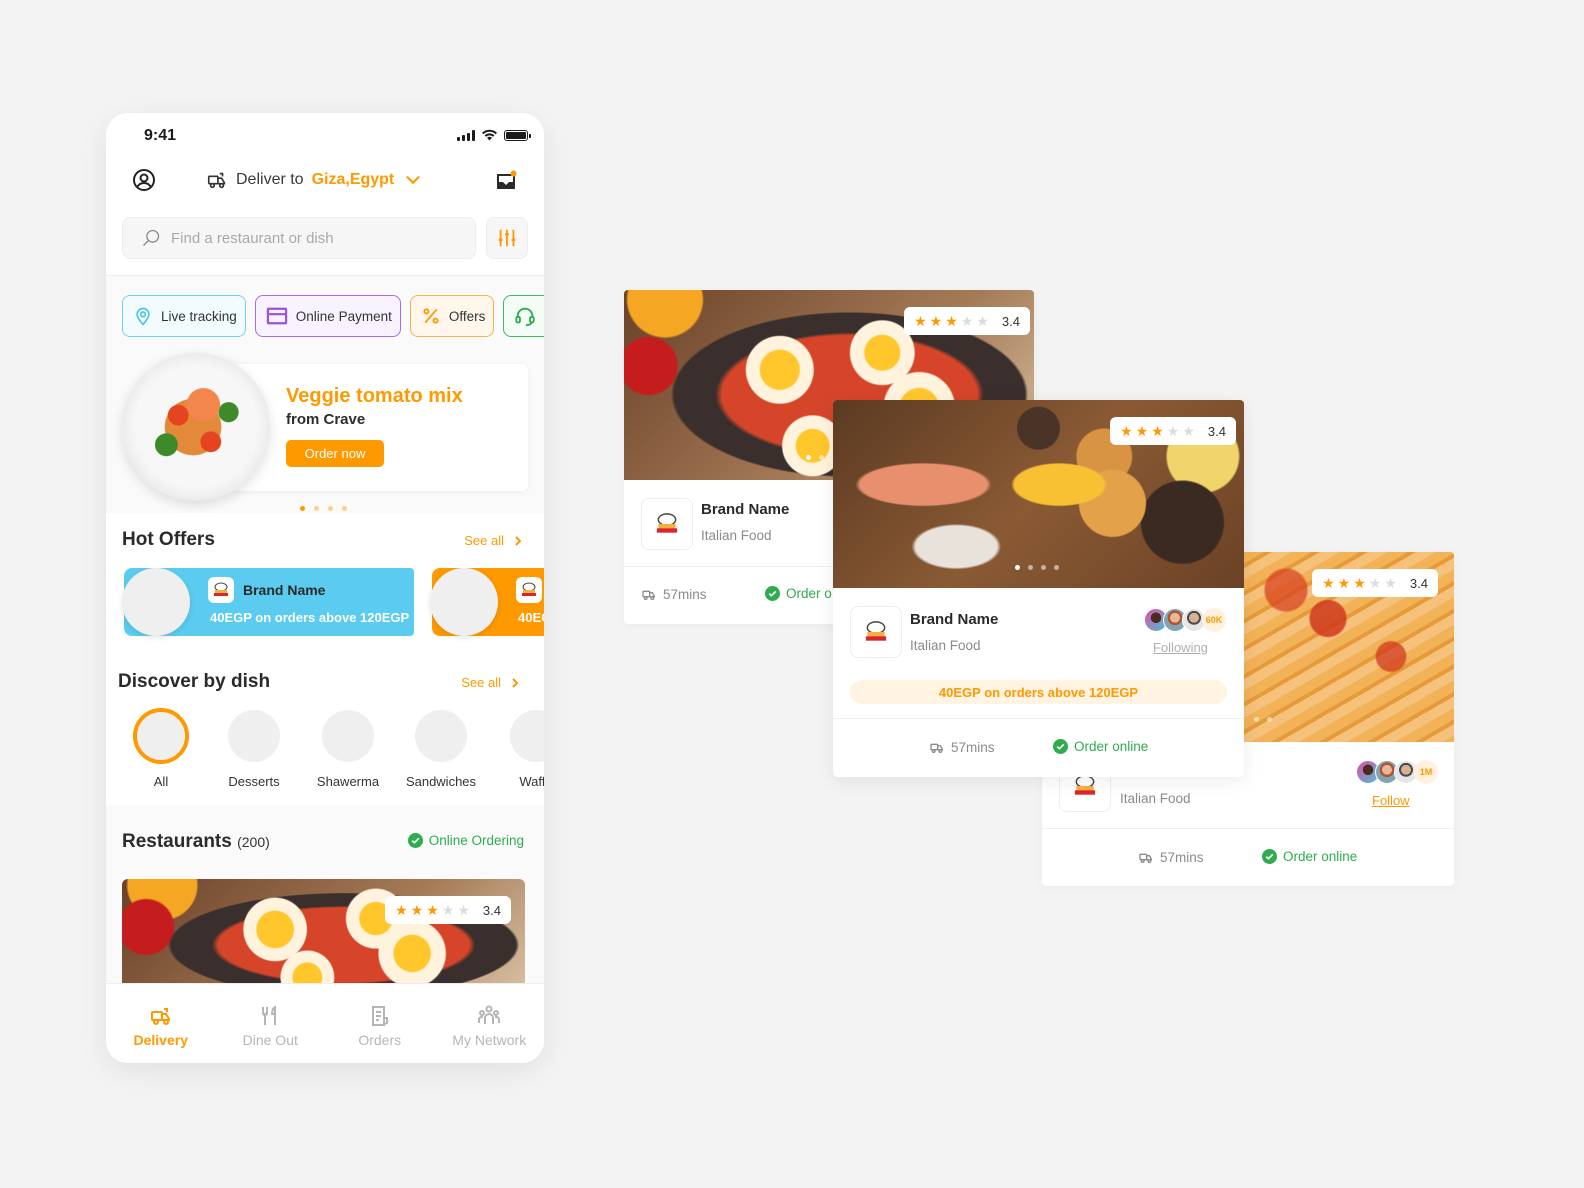  Describe the element at coordinates (467, 316) in the screenshot. I see `chip-label: Offers` at that location.